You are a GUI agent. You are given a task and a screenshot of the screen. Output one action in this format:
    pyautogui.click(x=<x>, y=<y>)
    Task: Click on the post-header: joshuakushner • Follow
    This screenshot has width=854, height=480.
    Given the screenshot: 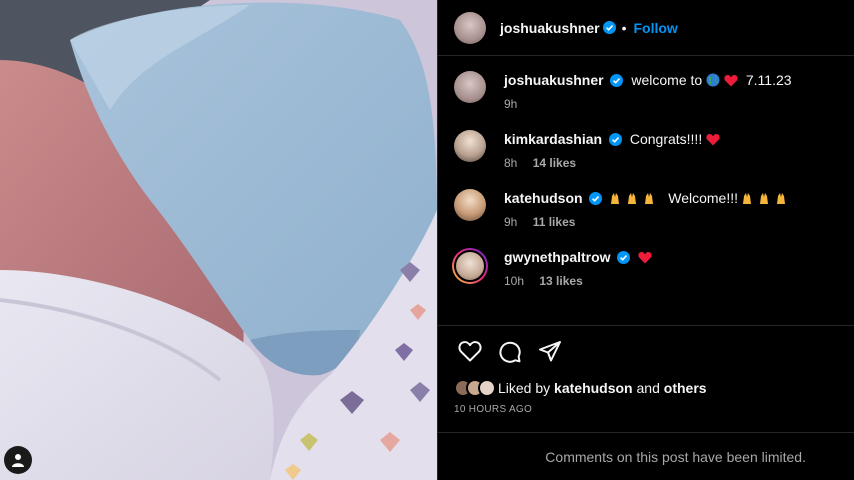 What is the action you would take?
    pyautogui.click(x=646, y=28)
    